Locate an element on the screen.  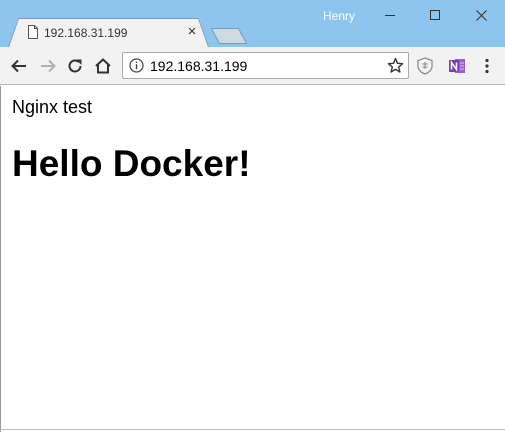
shield-extension-button is located at coordinates (425, 66).